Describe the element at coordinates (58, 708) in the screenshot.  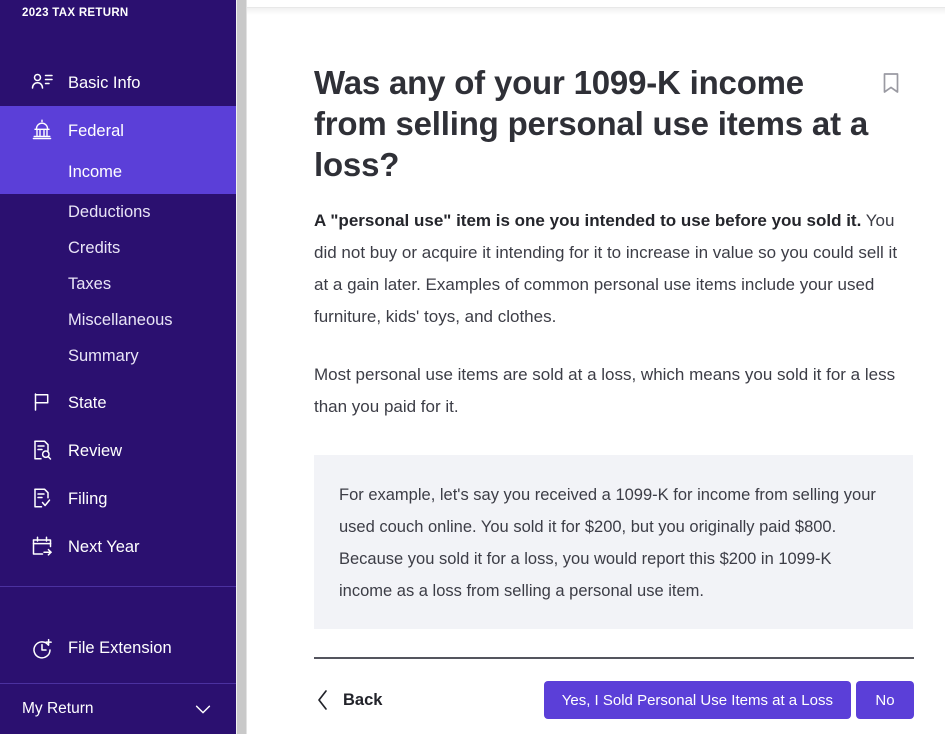
I see `my-return-label: My Return` at that location.